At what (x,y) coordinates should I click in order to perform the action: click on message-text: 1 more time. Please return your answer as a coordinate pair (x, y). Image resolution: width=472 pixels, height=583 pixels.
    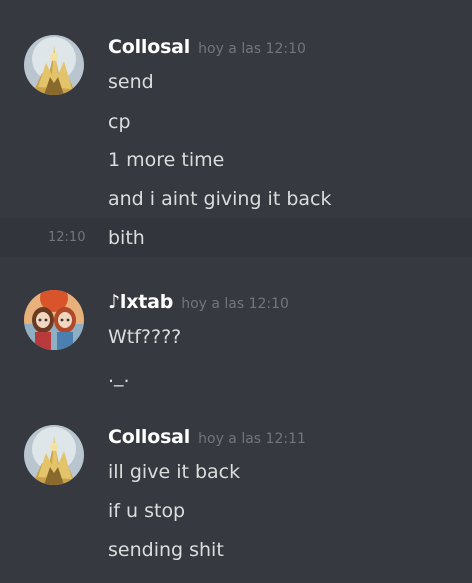
    Looking at the image, I should click on (166, 160).